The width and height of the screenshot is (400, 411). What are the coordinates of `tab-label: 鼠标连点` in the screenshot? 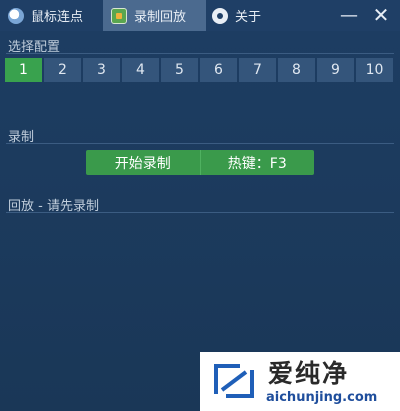 It's located at (57, 17).